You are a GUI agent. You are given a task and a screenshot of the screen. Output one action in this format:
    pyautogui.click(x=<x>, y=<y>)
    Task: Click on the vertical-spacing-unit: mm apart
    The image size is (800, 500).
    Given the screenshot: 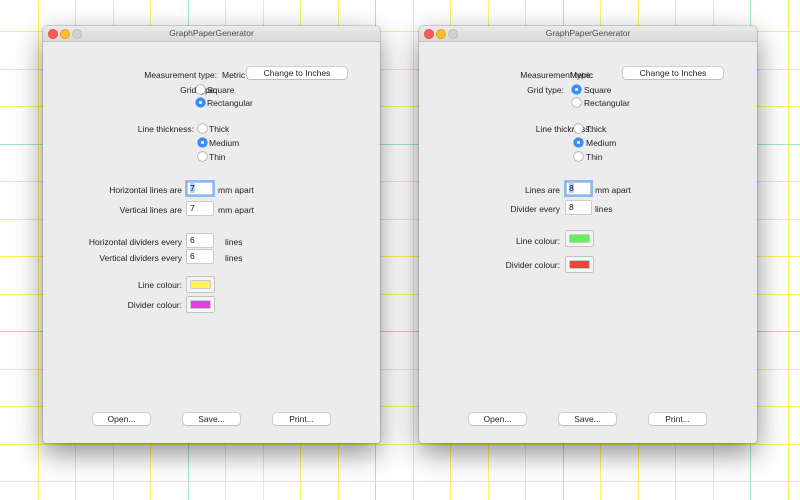 What is the action you would take?
    pyautogui.click(x=236, y=210)
    